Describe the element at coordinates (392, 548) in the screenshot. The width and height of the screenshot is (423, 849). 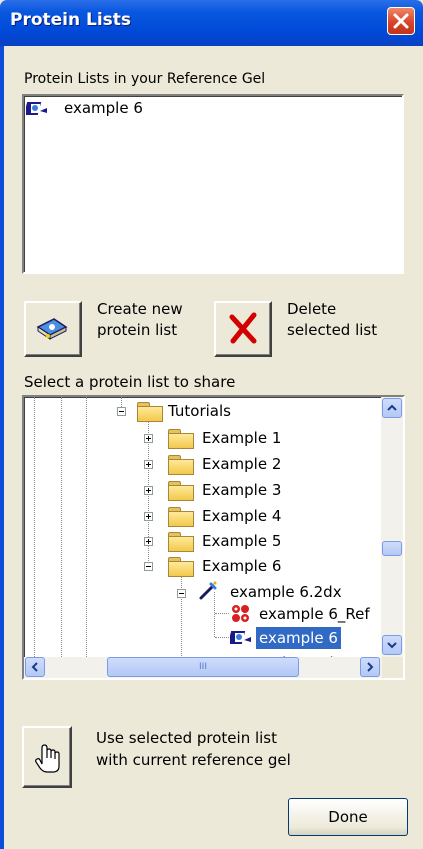
I see `scroll-thumb` at that location.